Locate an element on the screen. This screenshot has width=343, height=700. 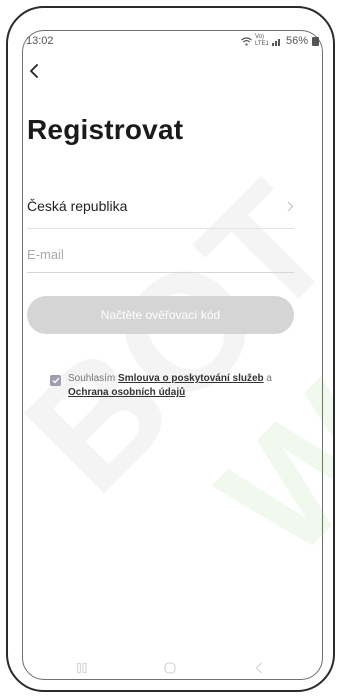
agreement-prefix: Souhlasím is located at coordinates (92, 378).